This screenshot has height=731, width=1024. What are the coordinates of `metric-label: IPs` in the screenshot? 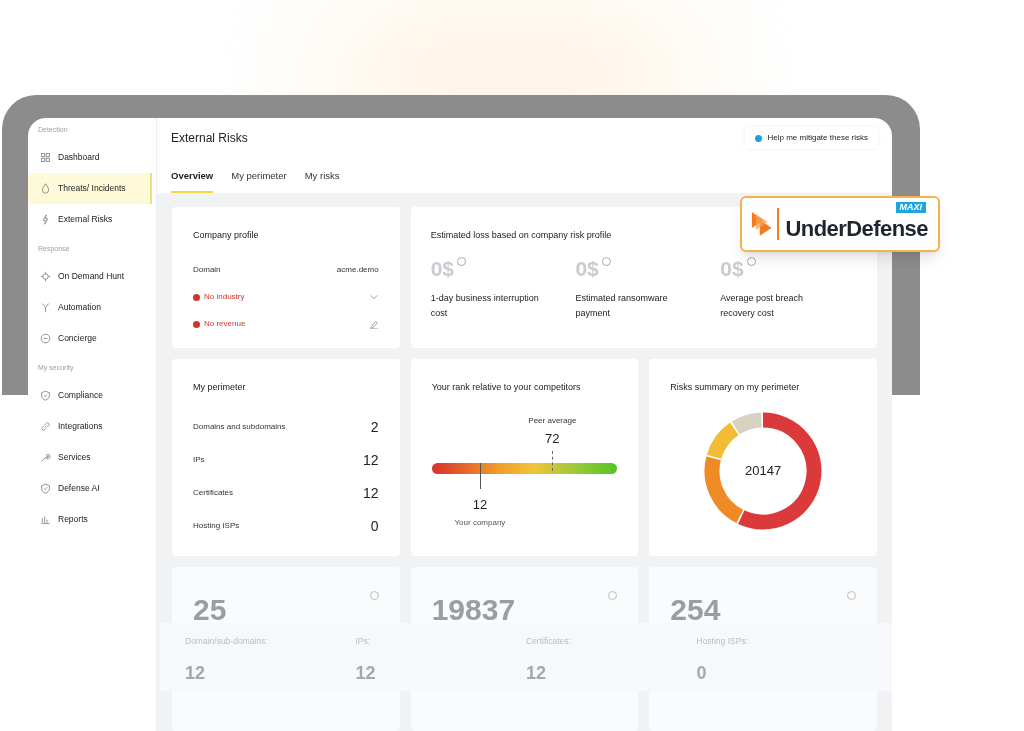 It's located at (199, 460).